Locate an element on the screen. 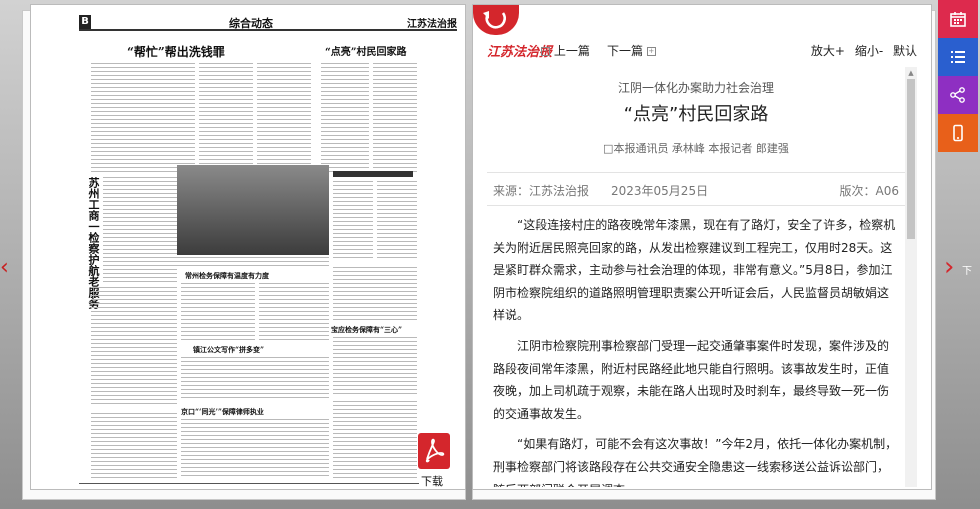  article-byline: □本报通讯员 承林峰 本报记者 郎建强 is located at coordinates (696, 148).